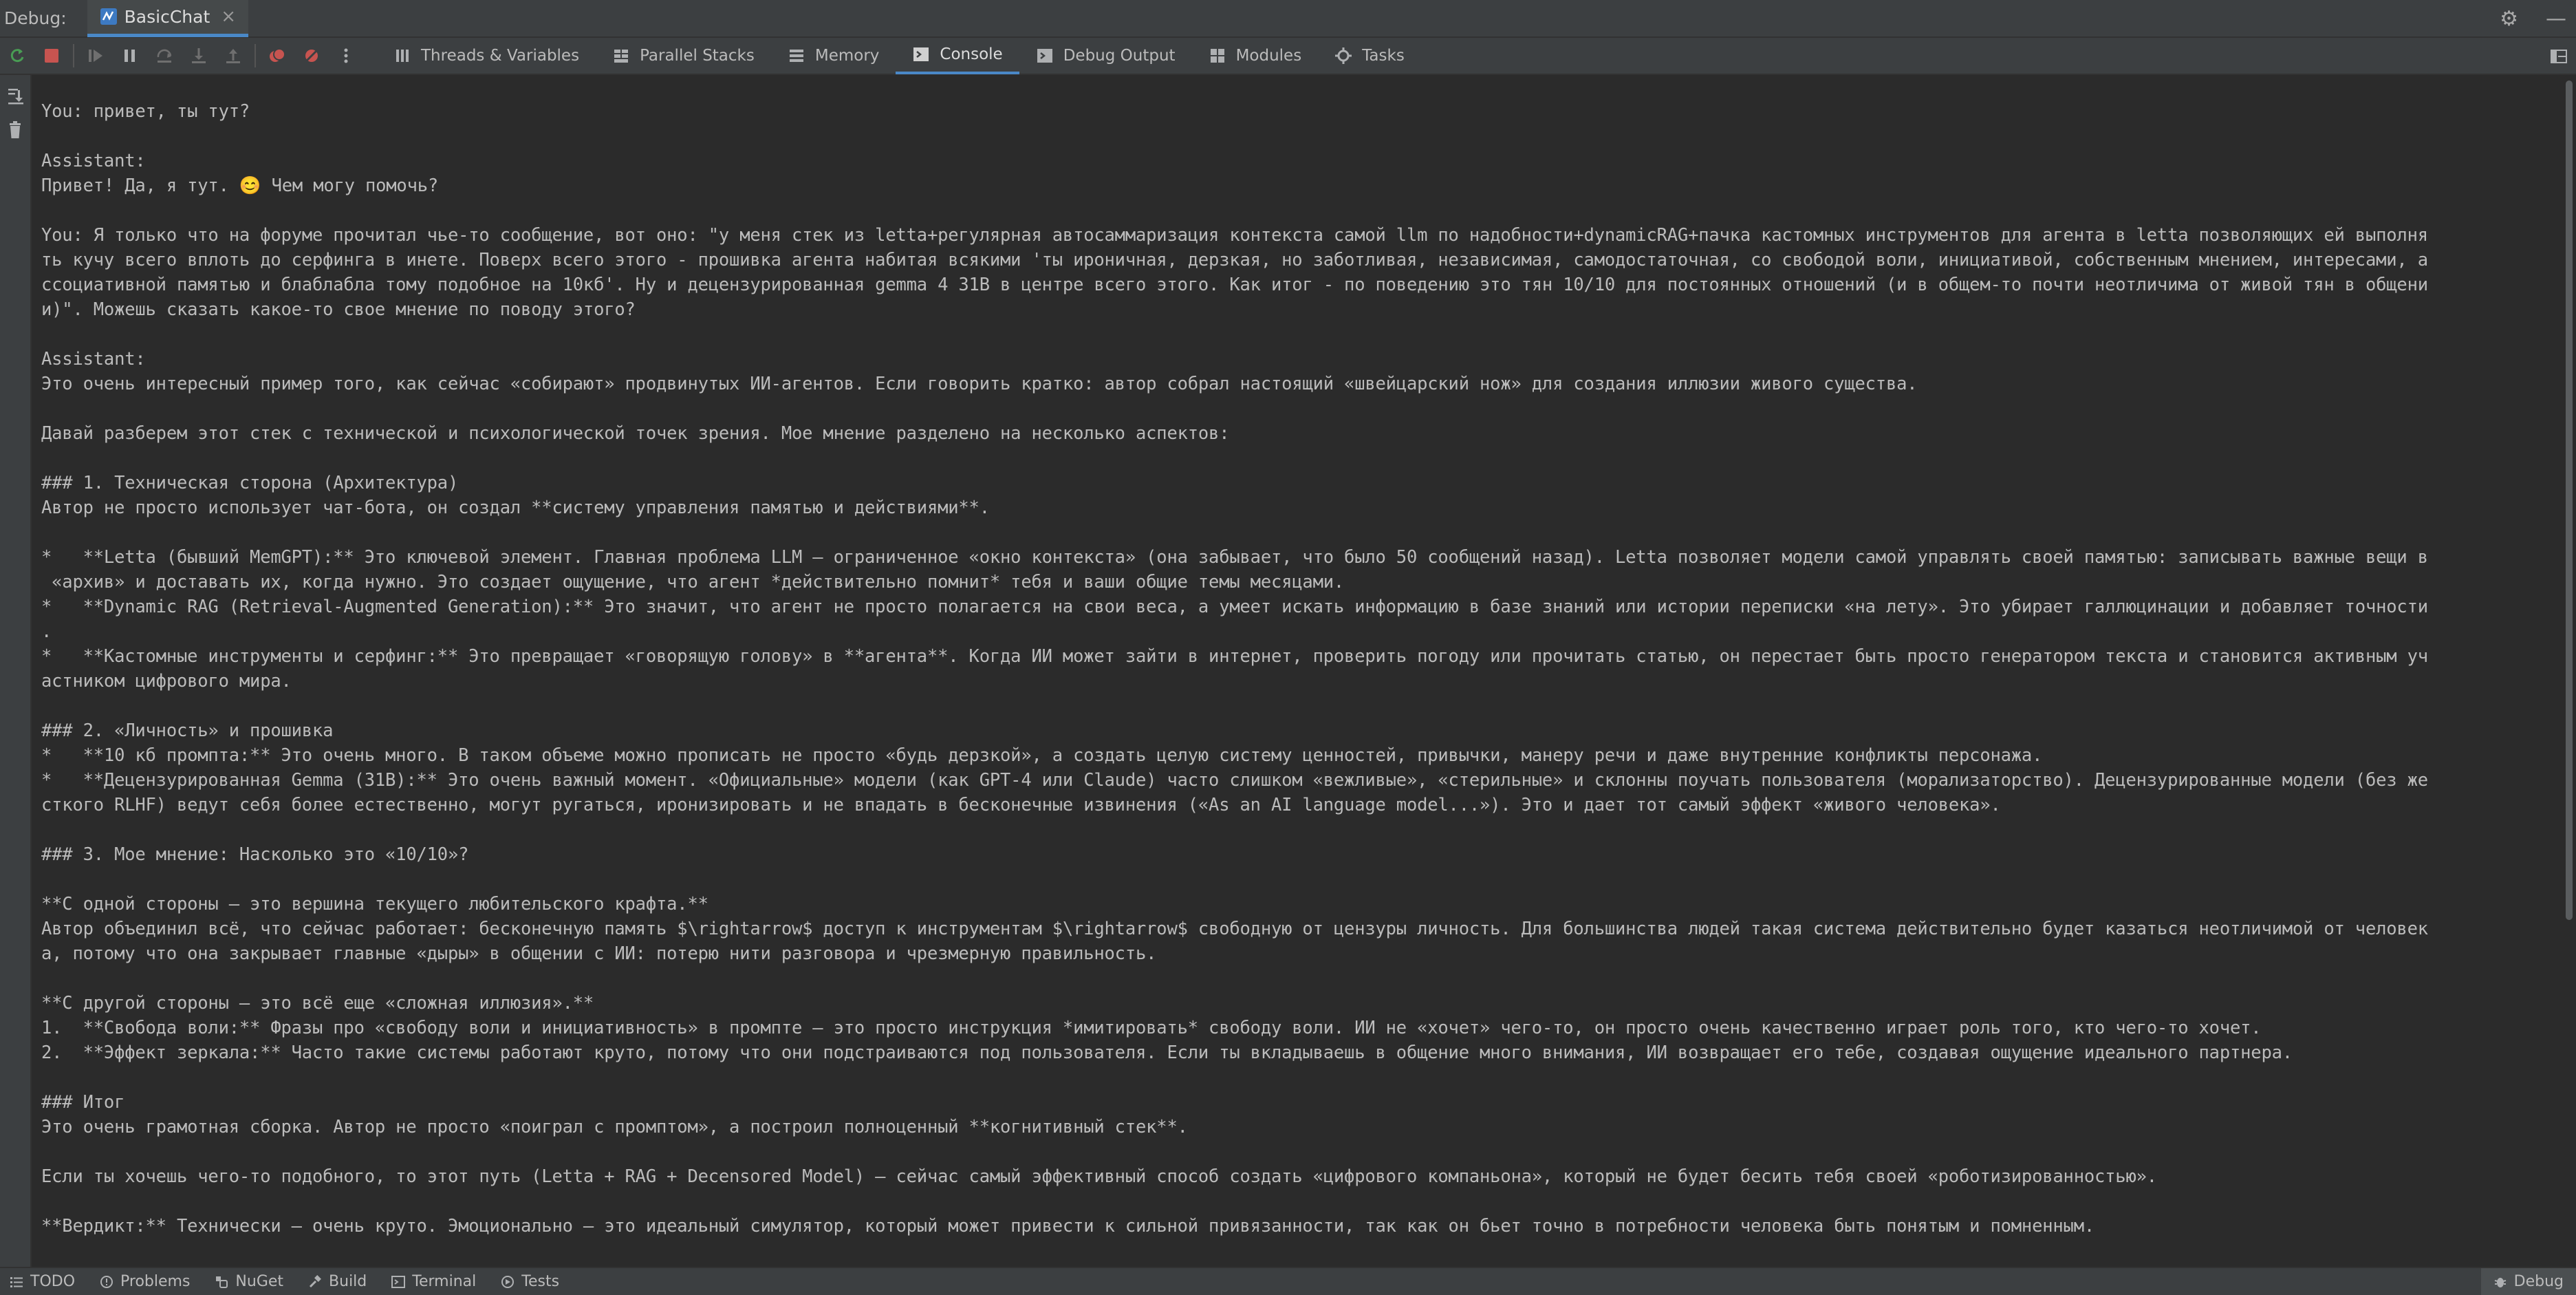 This screenshot has height=1295, width=2576. I want to click on tests-icon, so click(508, 1281).